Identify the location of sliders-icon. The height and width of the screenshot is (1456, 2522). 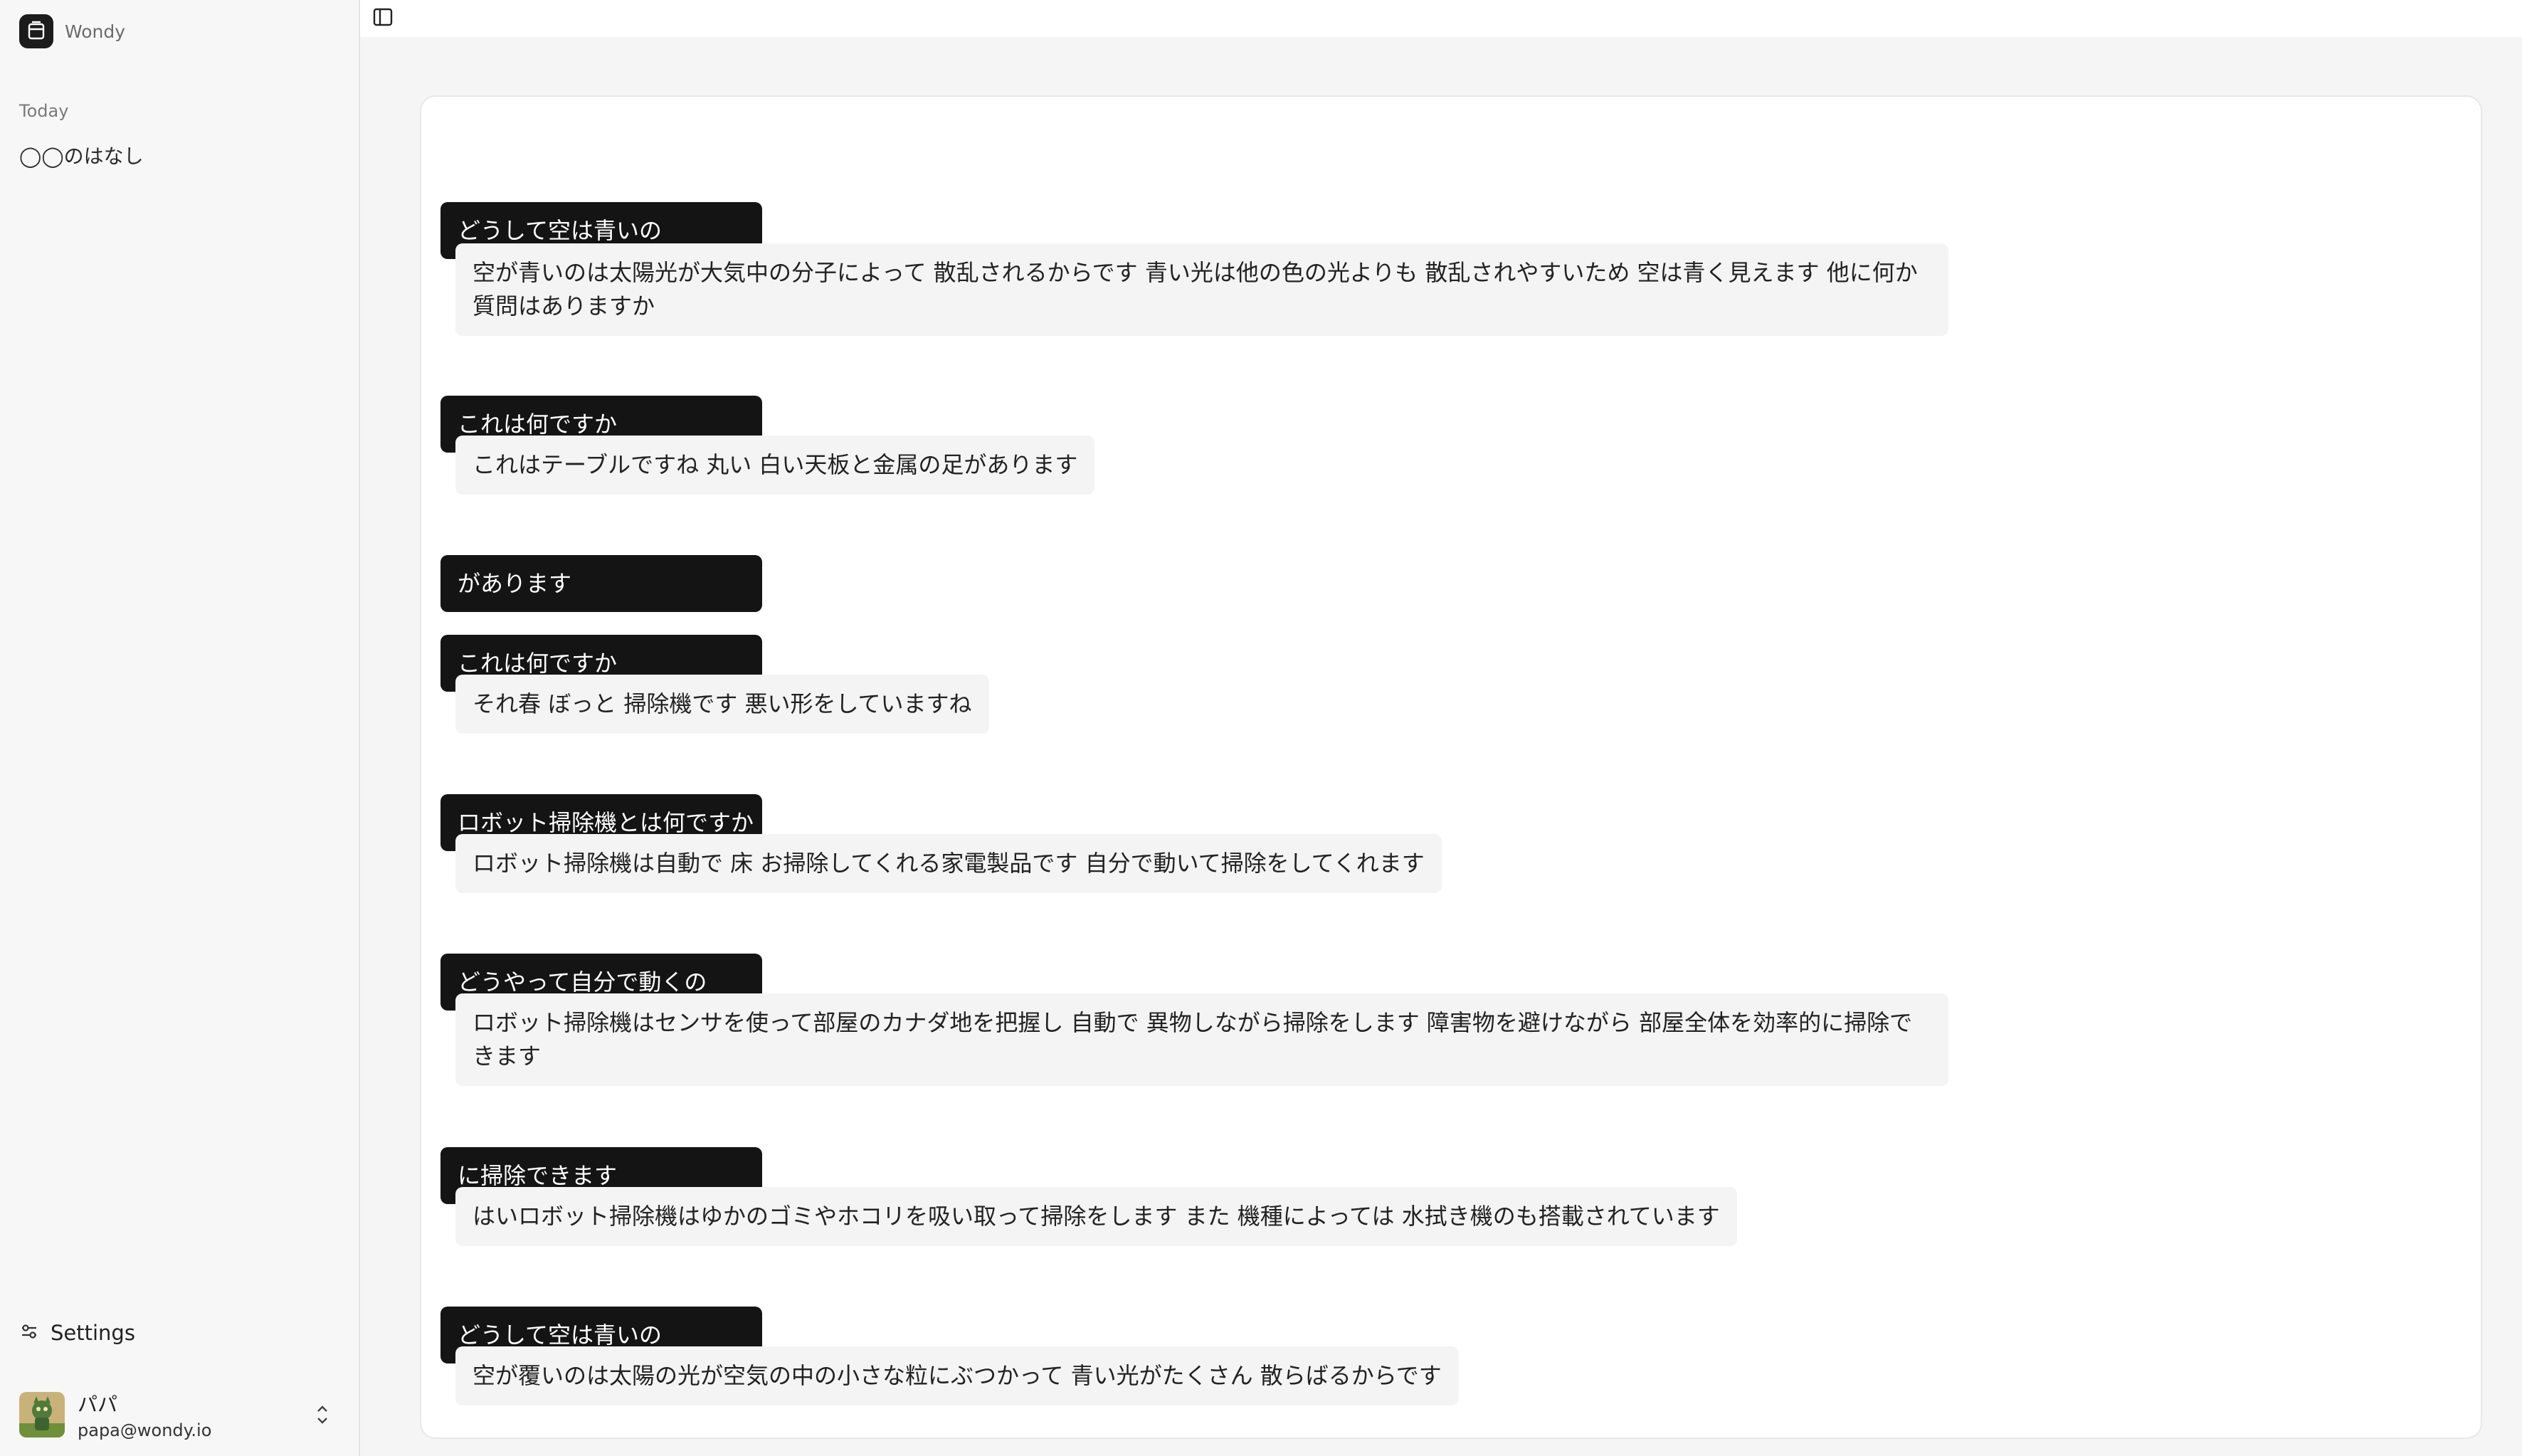
(29, 1333).